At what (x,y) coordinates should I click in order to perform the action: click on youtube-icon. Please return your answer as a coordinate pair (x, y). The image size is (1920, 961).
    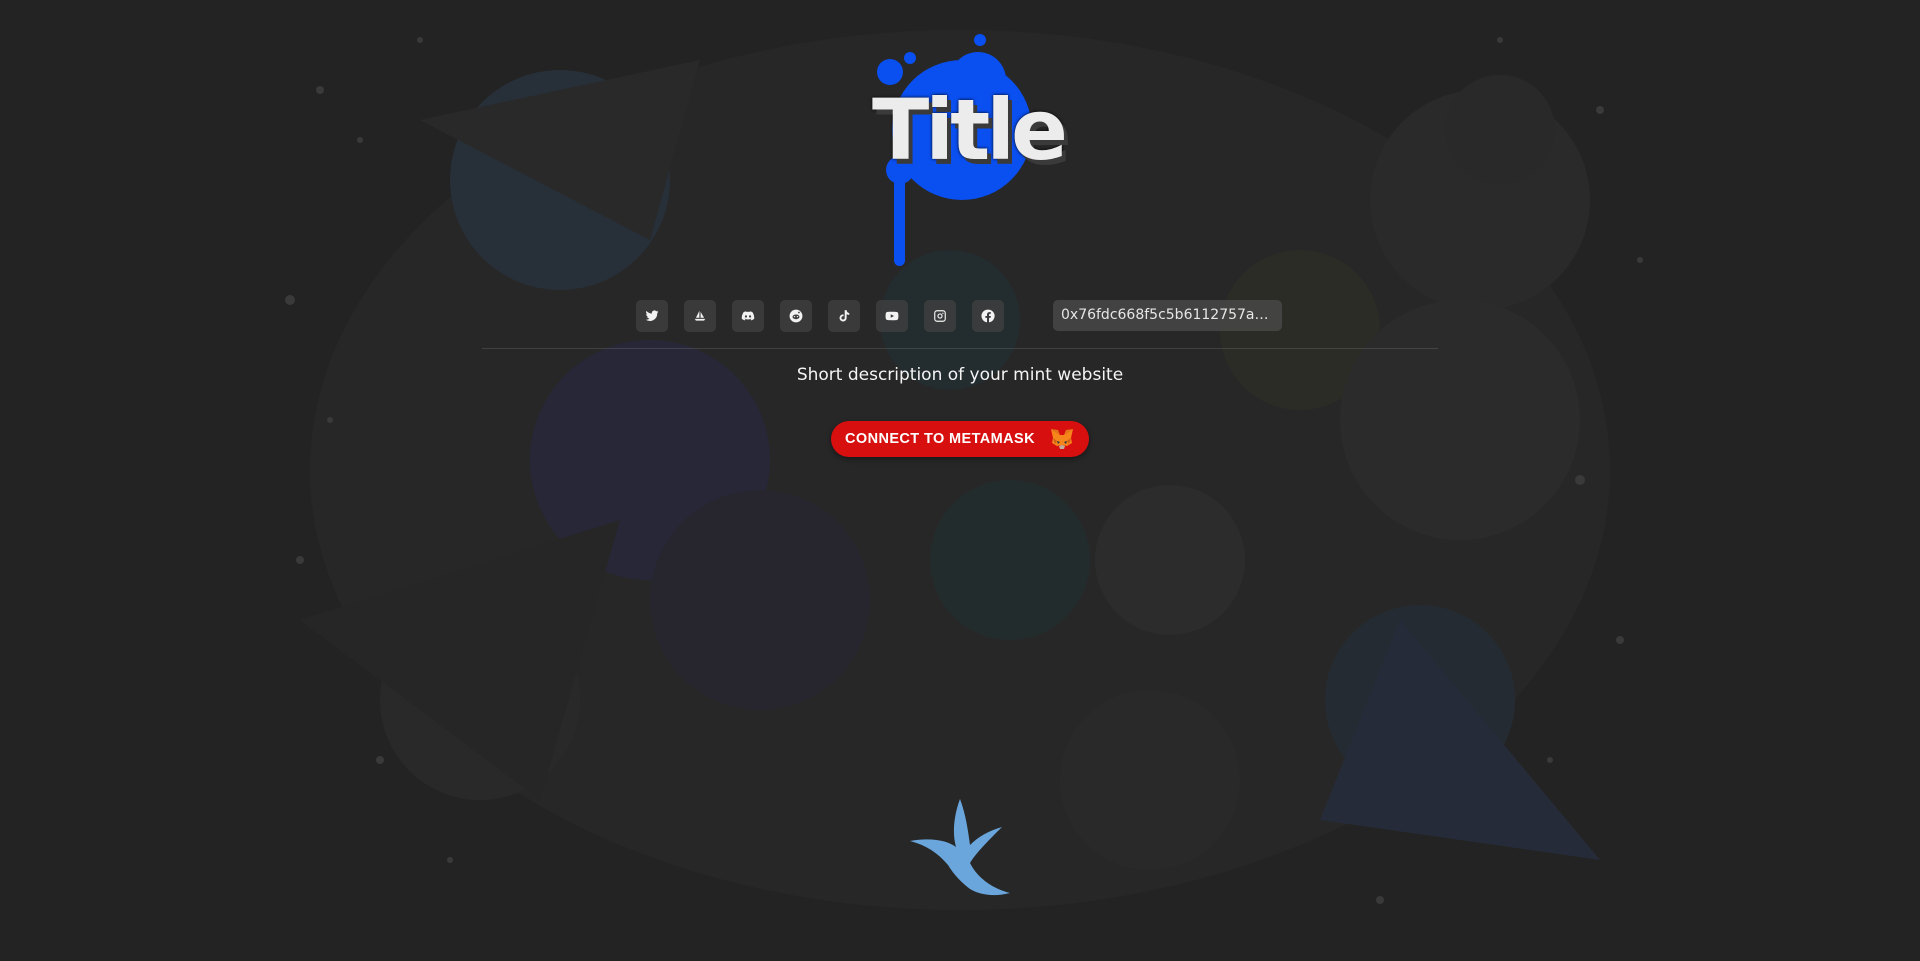
    Looking at the image, I should click on (892, 316).